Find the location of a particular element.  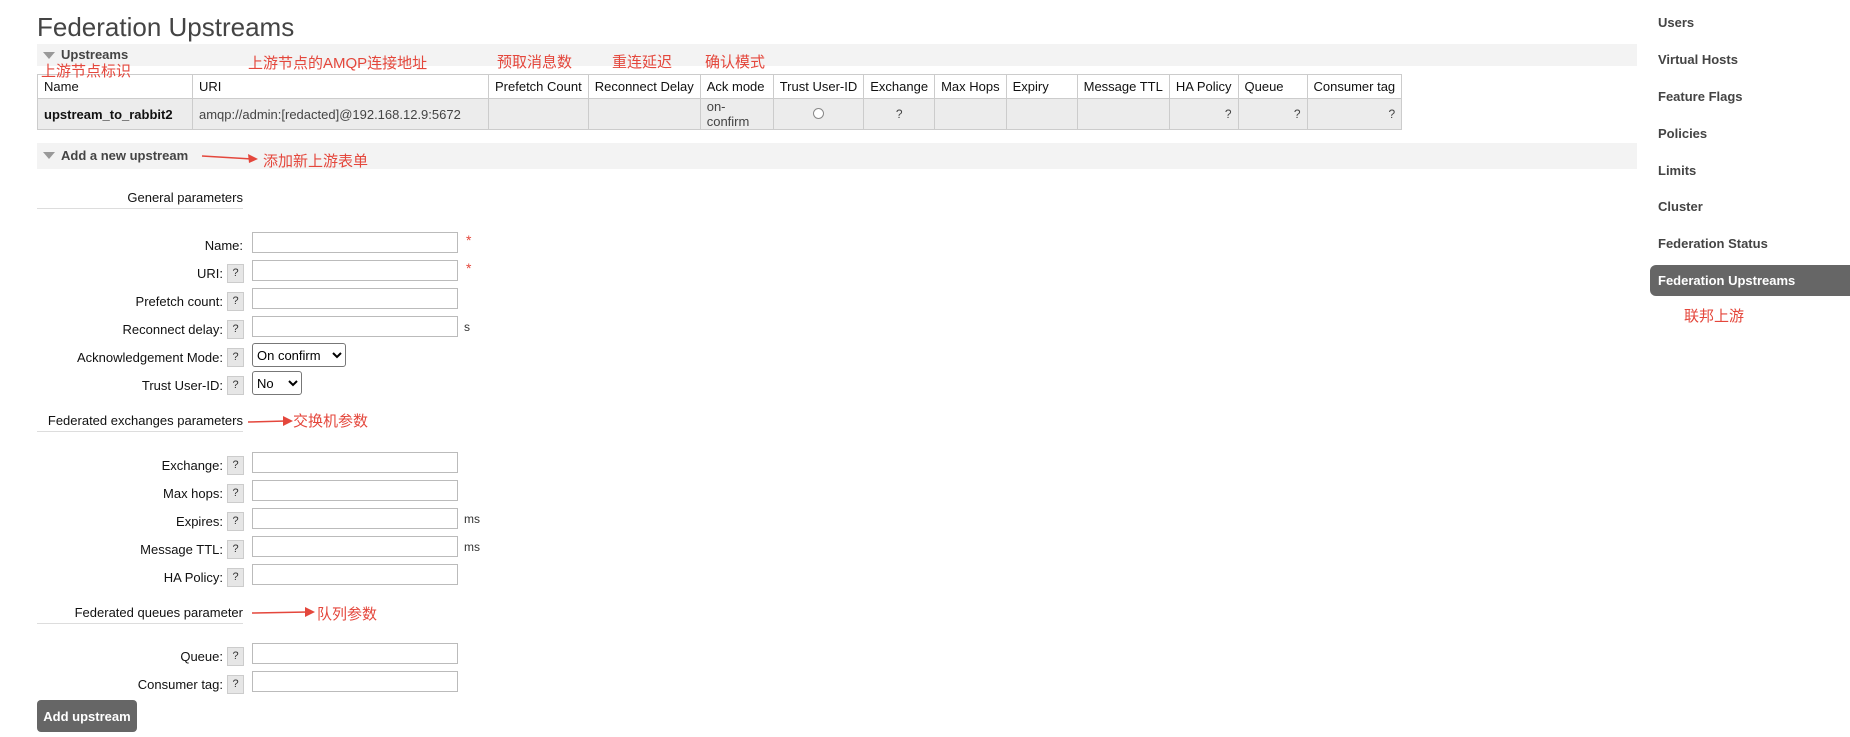

sidebar-active-label: Federation Upstreams is located at coordinates (1727, 280).